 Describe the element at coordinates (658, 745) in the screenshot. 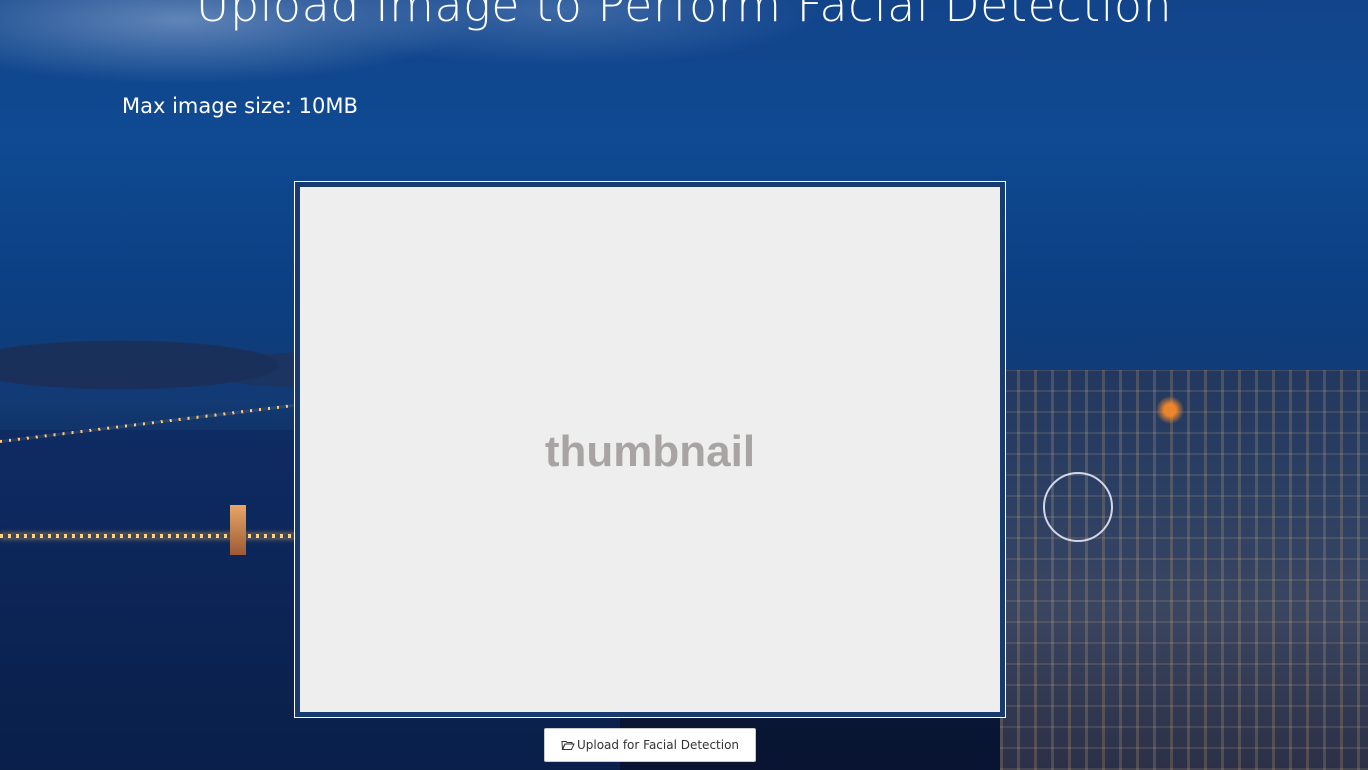

I see `upload-button-label: Upload for Facial Detection` at that location.